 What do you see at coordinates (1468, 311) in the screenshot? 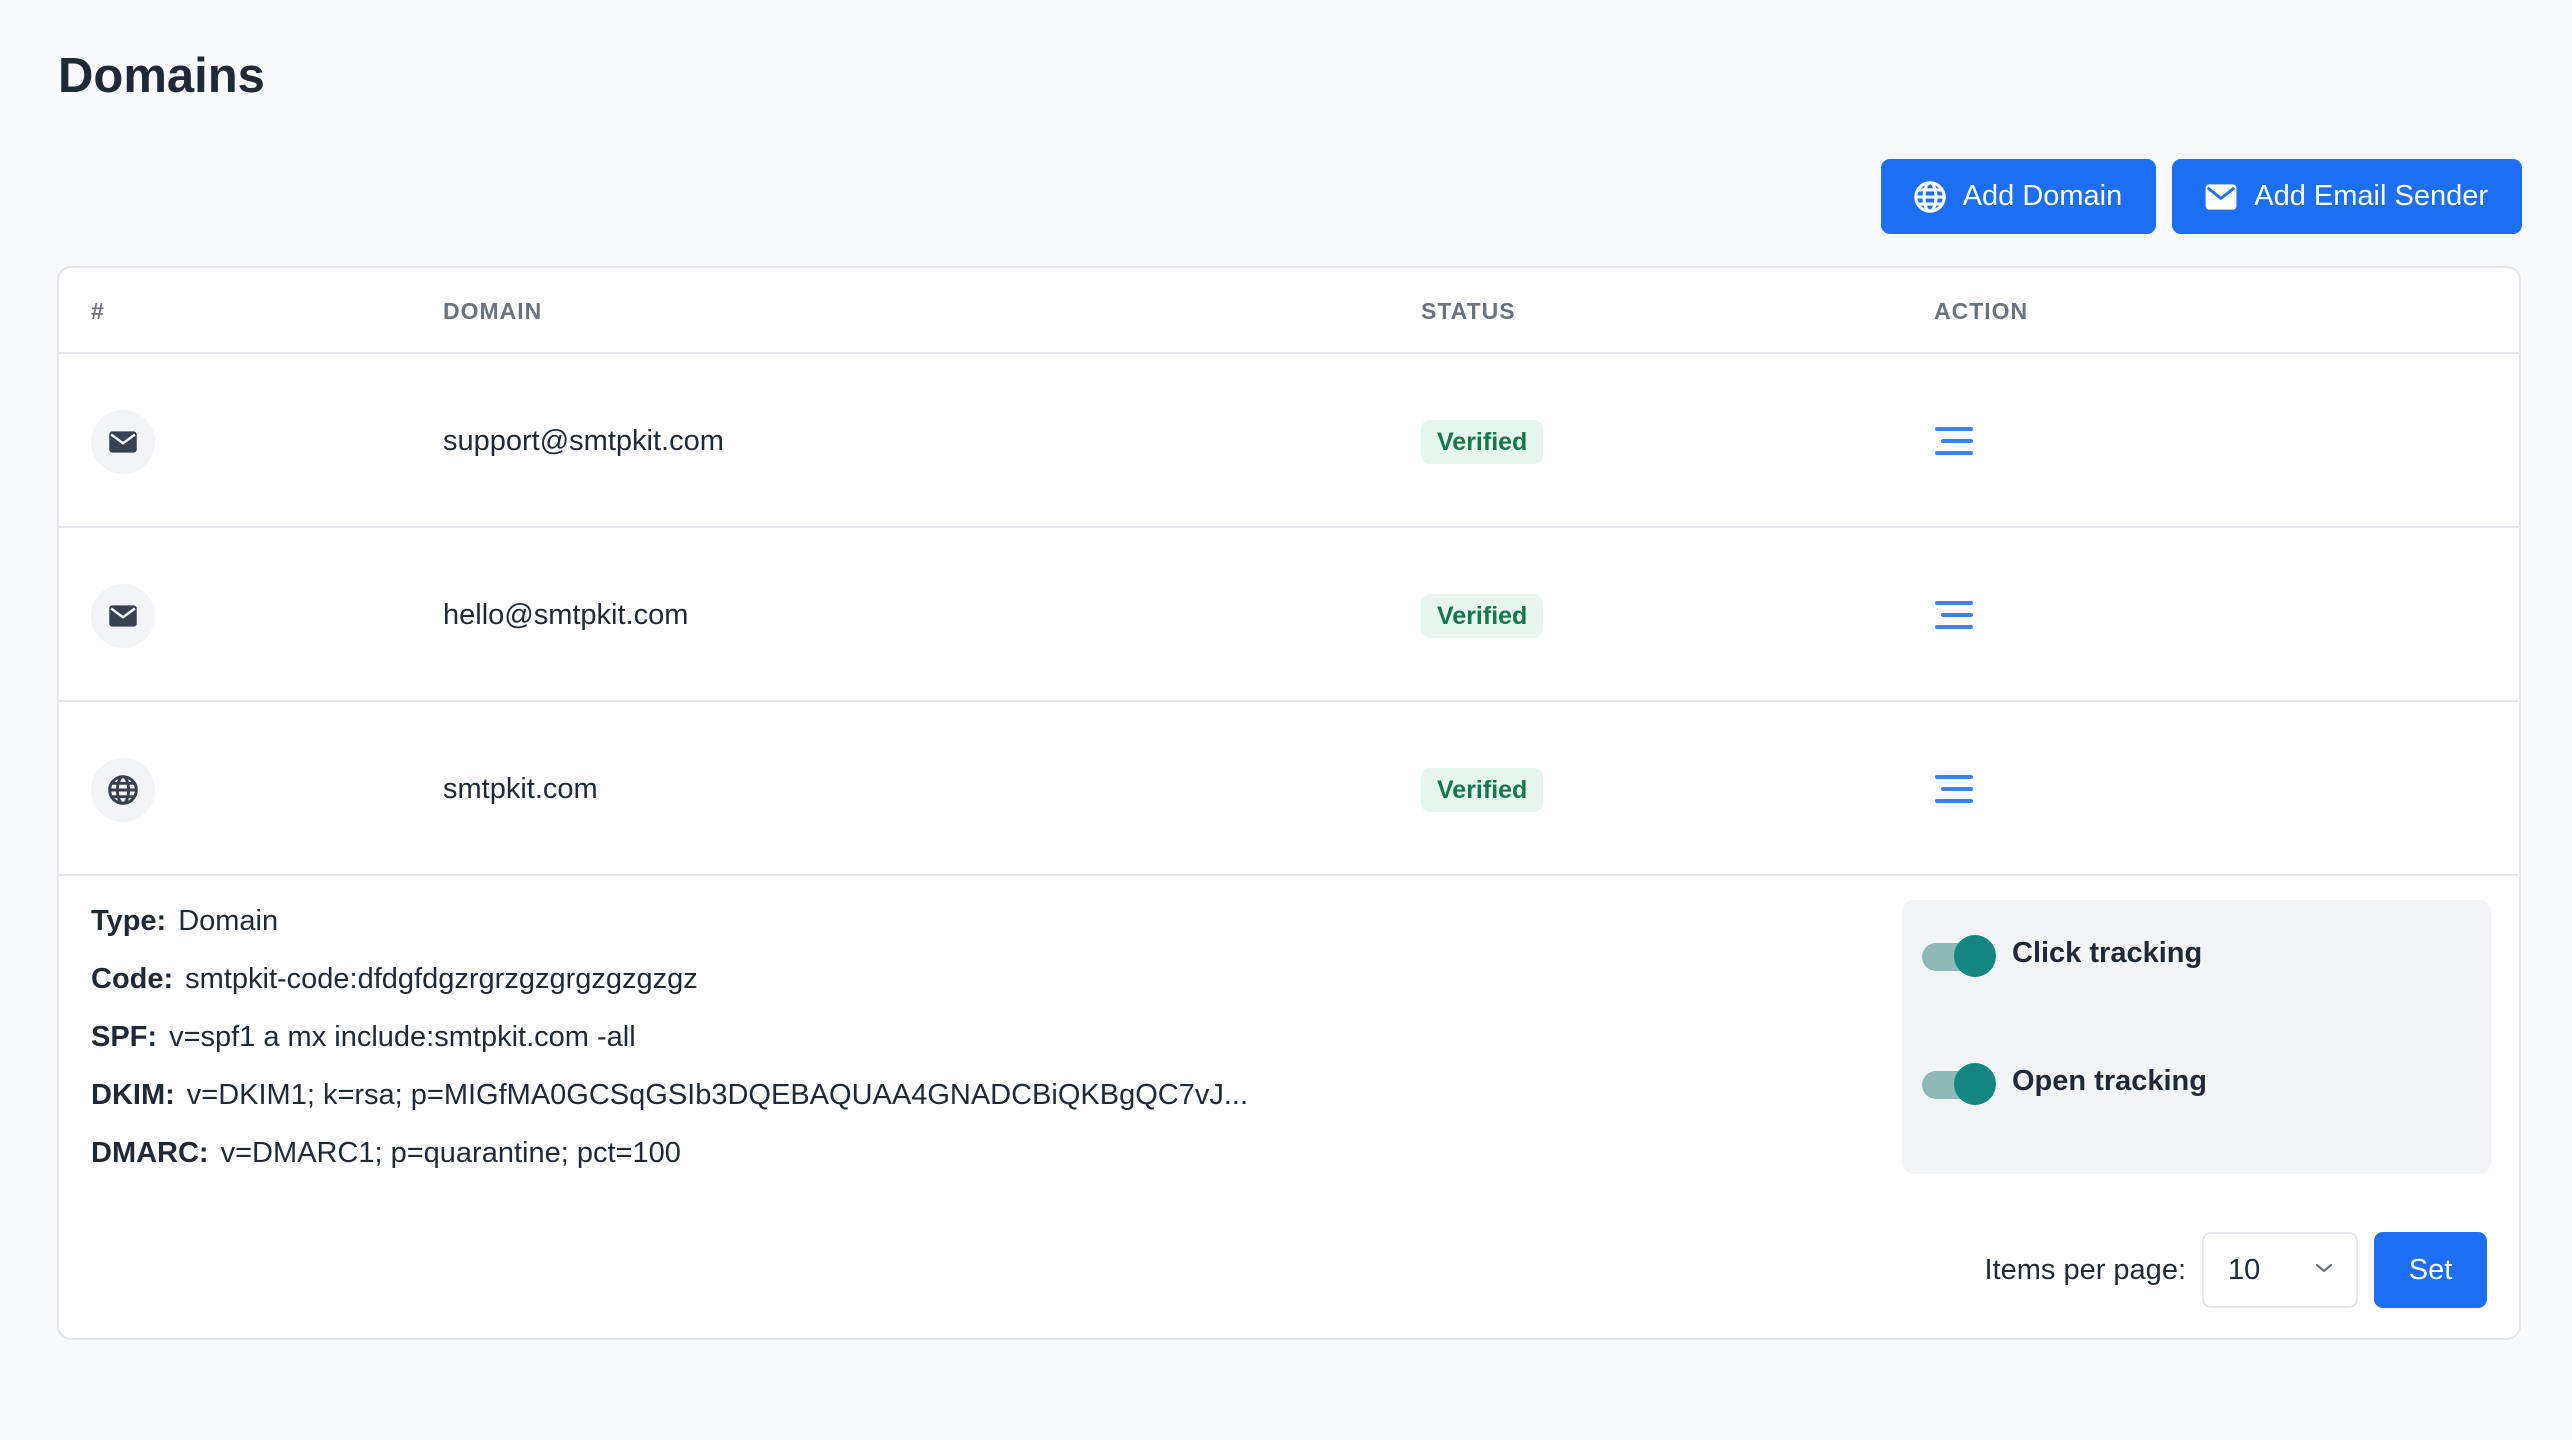
I see `column-header-status: STATUS` at bounding box center [1468, 311].